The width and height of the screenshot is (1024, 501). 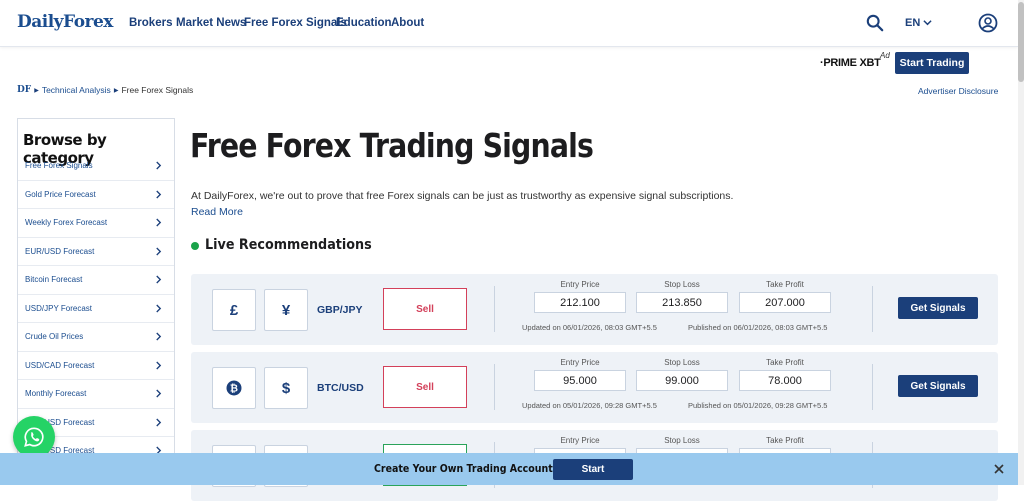 I want to click on entry-price-value: 95.000, so click(x=580, y=380).